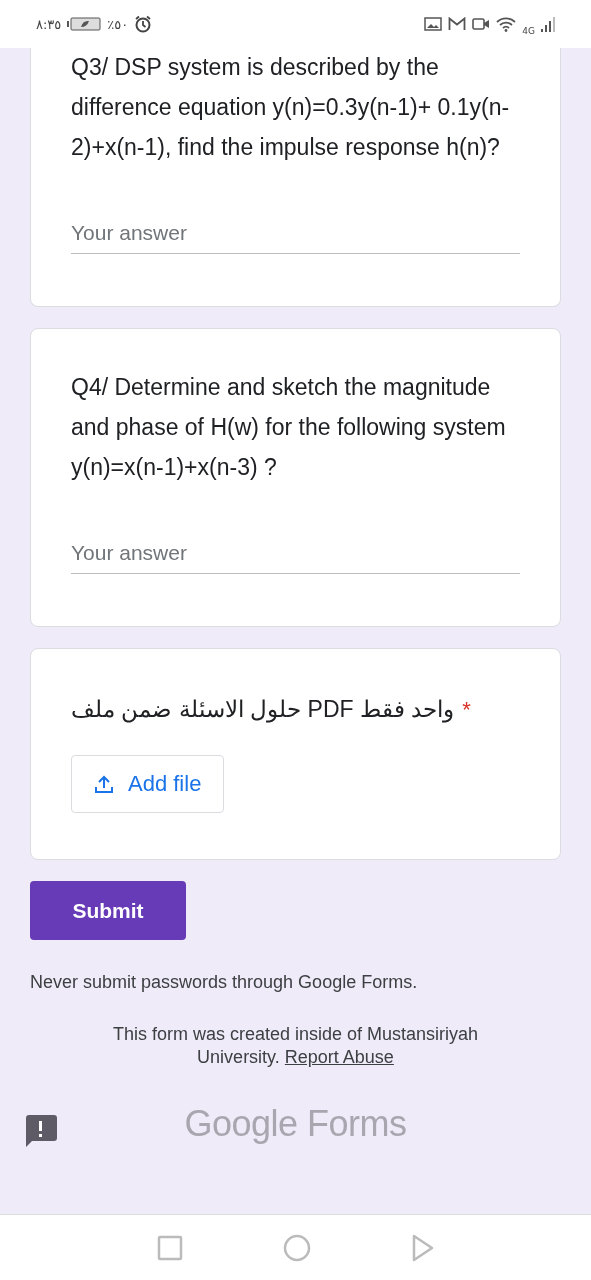 Image resolution: width=591 pixels, height=1280 pixels. What do you see at coordinates (422, 1247) in the screenshot?
I see `back-icon` at bounding box center [422, 1247].